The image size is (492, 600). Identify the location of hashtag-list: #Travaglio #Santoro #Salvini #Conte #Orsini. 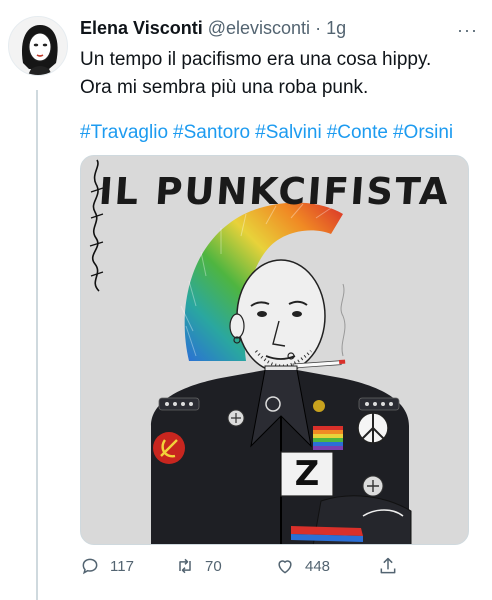
(280, 133).